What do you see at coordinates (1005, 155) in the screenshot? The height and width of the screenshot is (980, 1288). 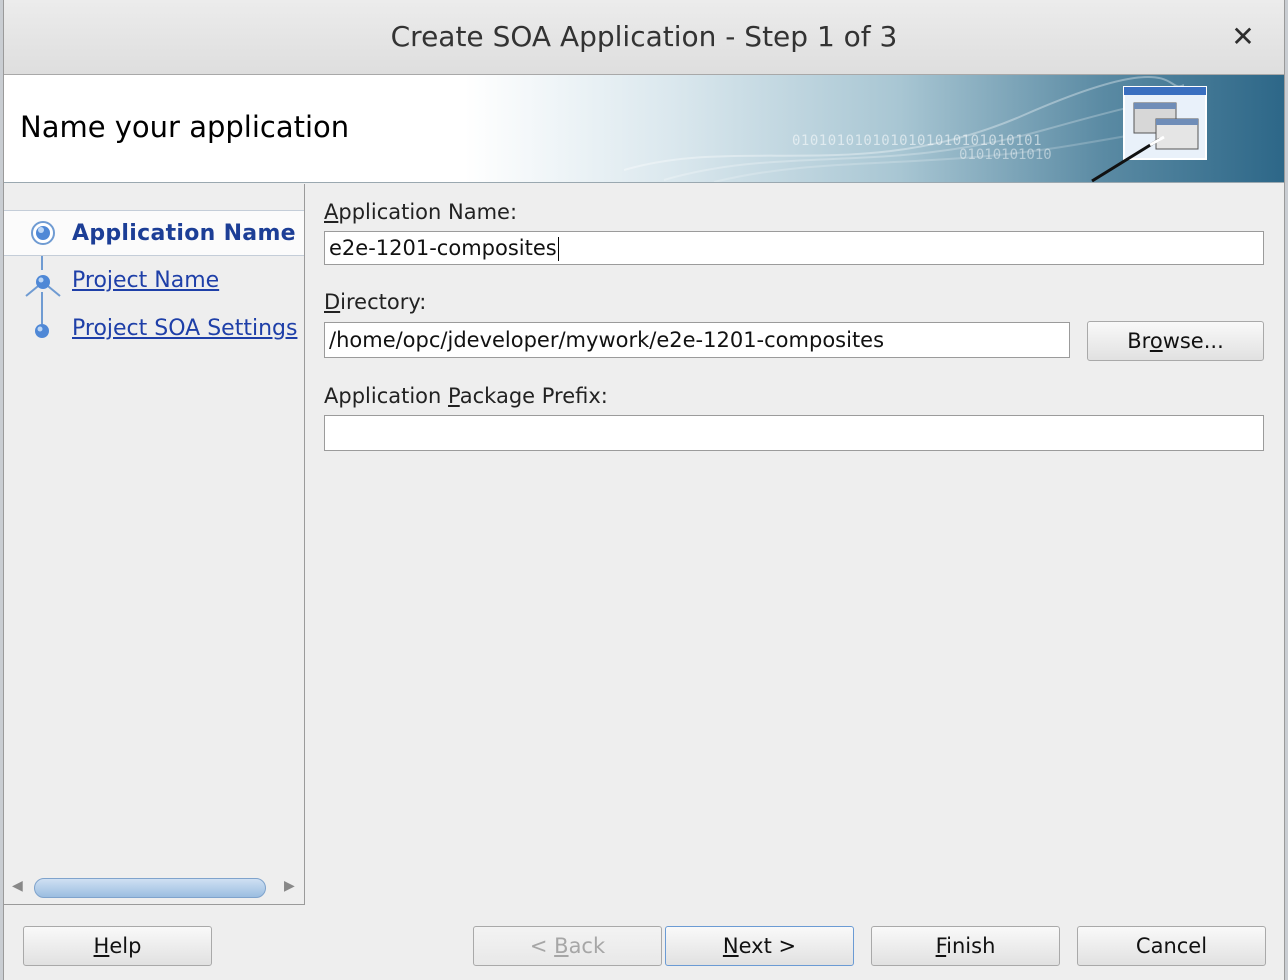 I see `banner-binary-text-2: 01010101010` at bounding box center [1005, 155].